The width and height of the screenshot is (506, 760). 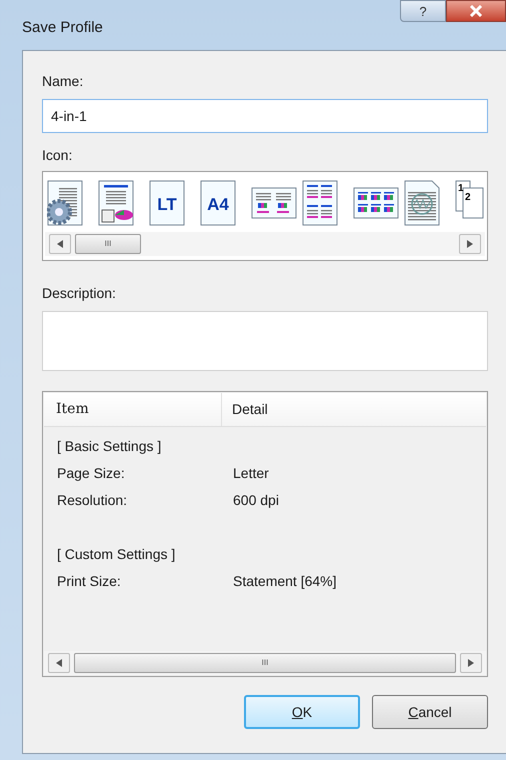 I want to click on close-button, so click(x=476, y=11).